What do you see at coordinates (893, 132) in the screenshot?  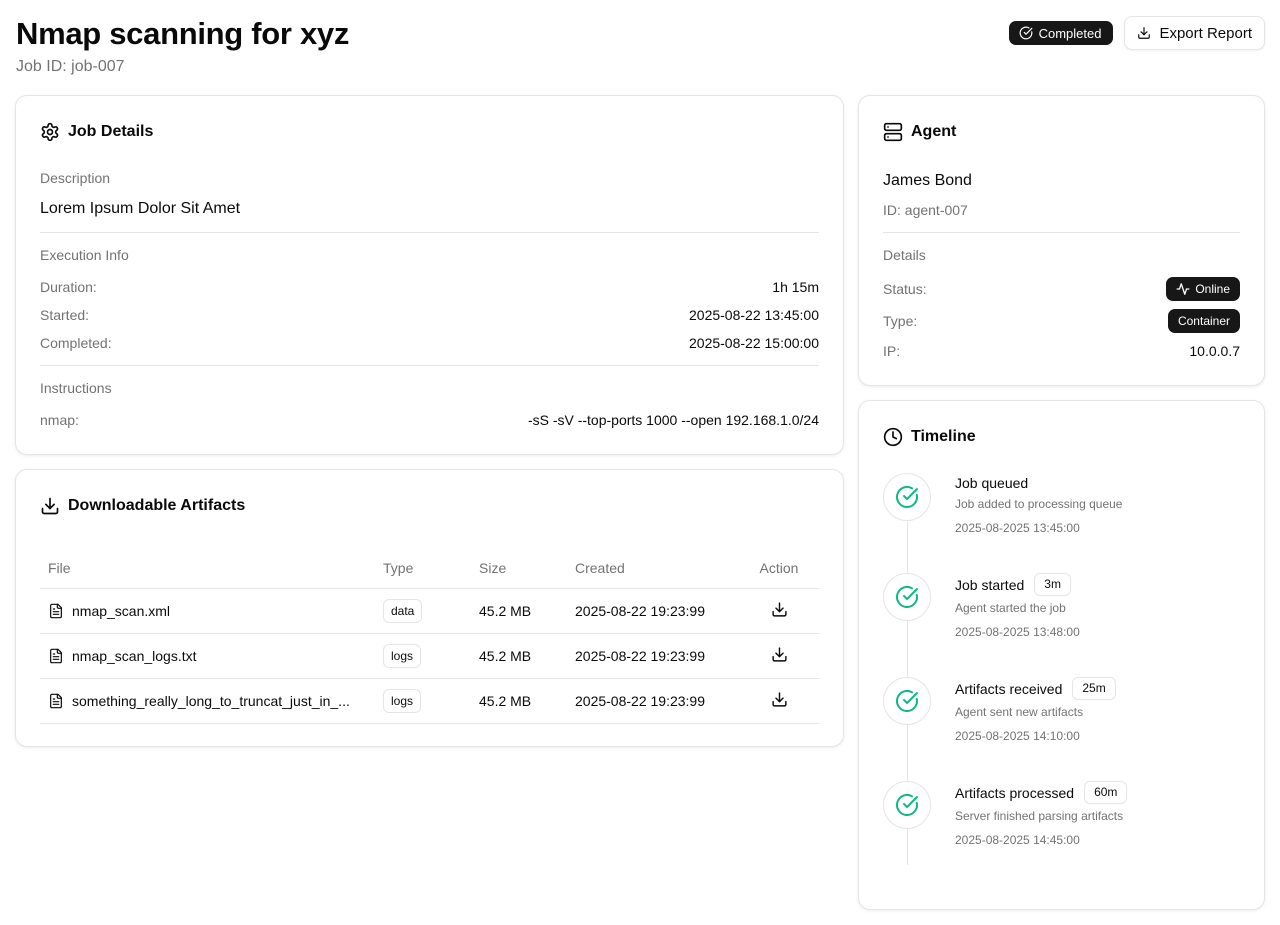 I see `server-icon` at bounding box center [893, 132].